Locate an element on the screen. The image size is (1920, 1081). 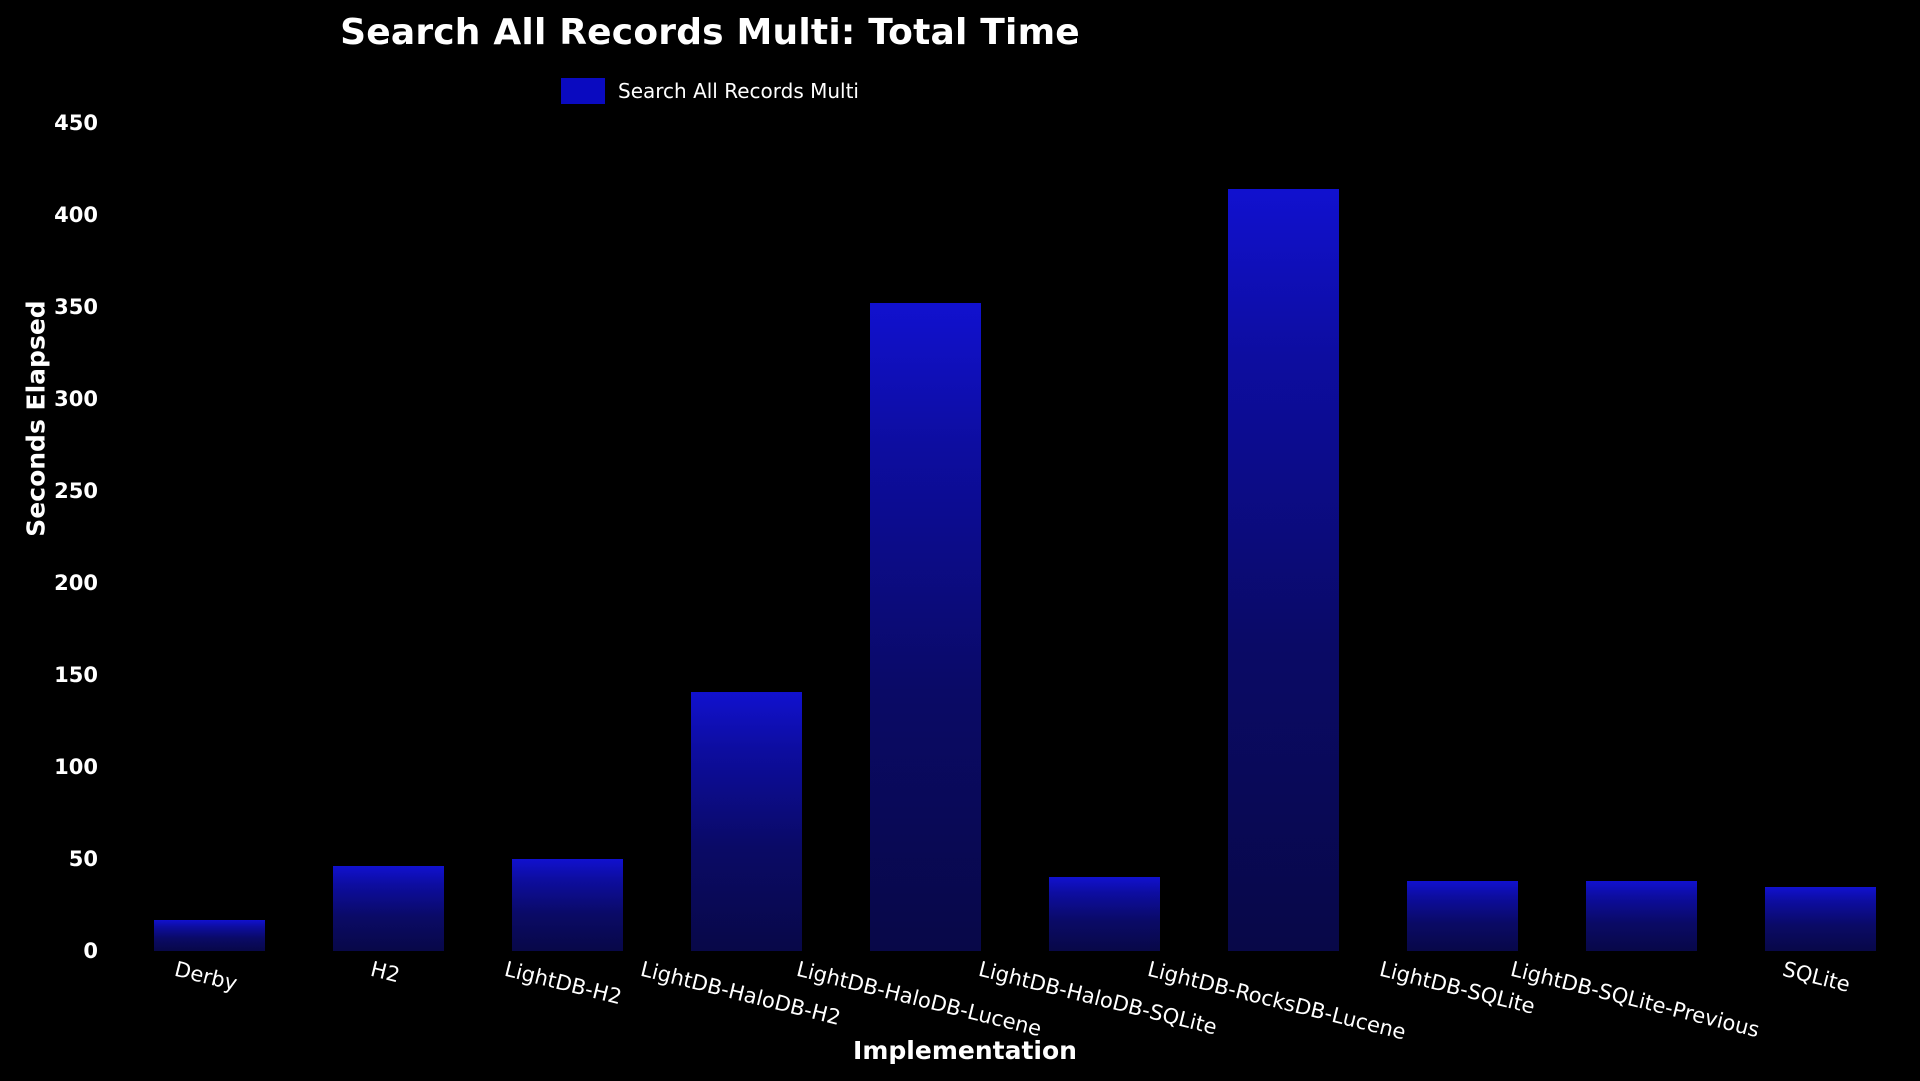
y-axis-tick-label: 450 is located at coordinates (76, 123).